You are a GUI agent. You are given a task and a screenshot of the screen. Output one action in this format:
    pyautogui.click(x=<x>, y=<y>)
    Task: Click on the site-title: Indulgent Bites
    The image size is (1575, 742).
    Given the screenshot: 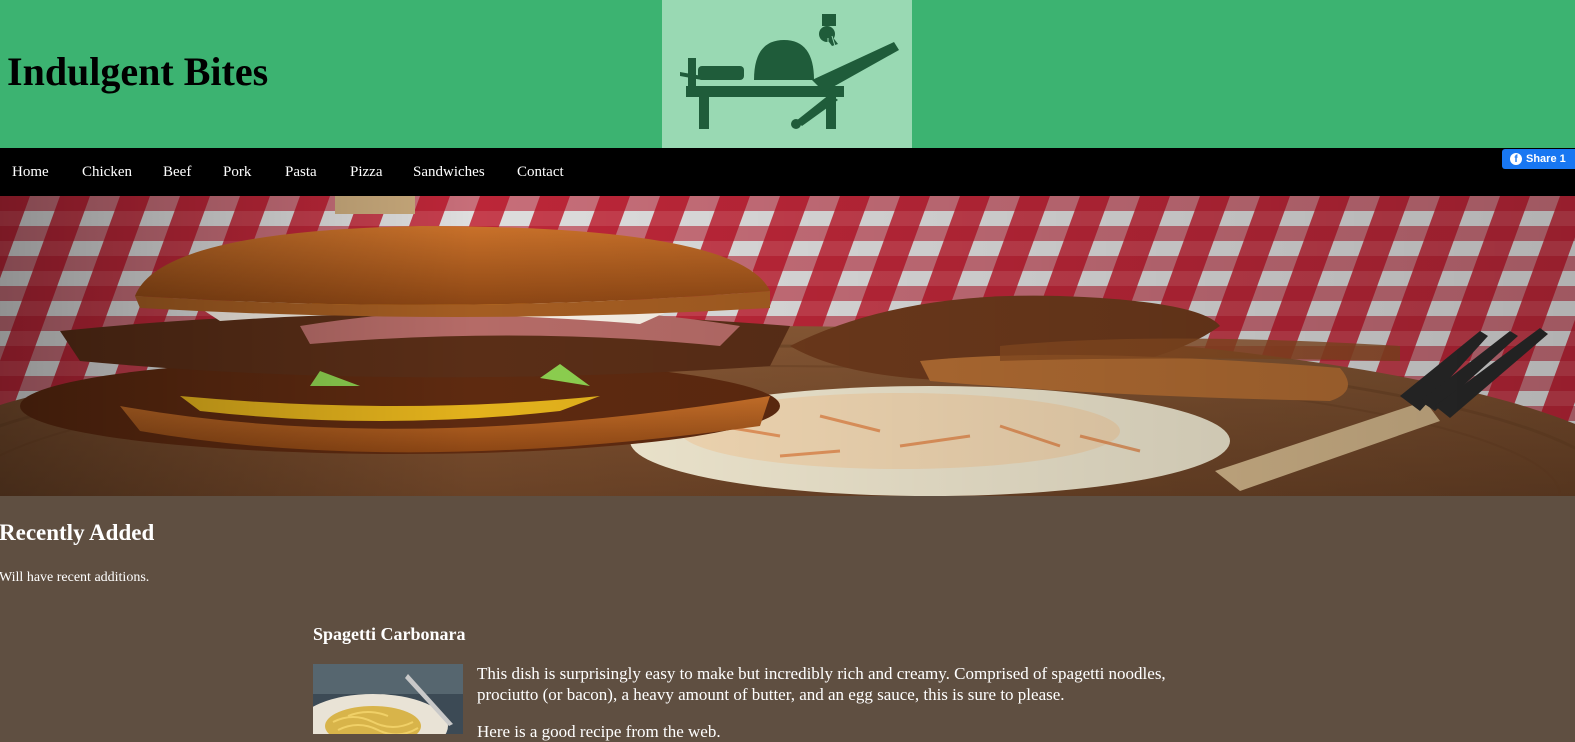 What is the action you would take?
    pyautogui.click(x=137, y=72)
    